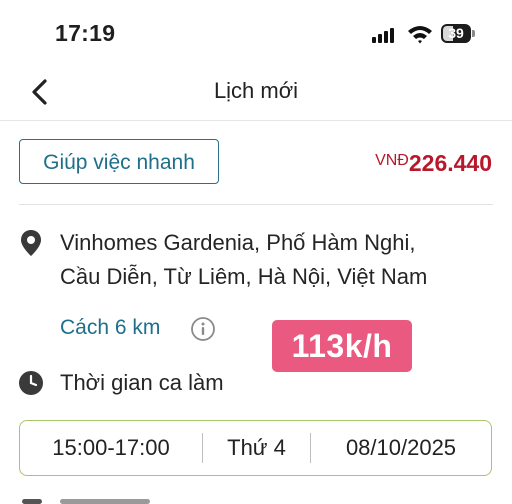 This screenshot has height=504, width=512. I want to click on nav-header: Lịch mới, so click(256, 93).